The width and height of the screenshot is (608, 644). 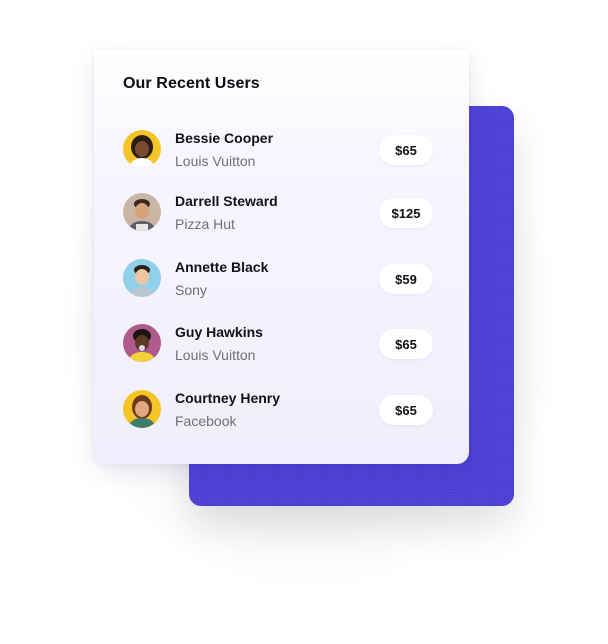 I want to click on user-name: Courtney Henry, so click(x=228, y=398).